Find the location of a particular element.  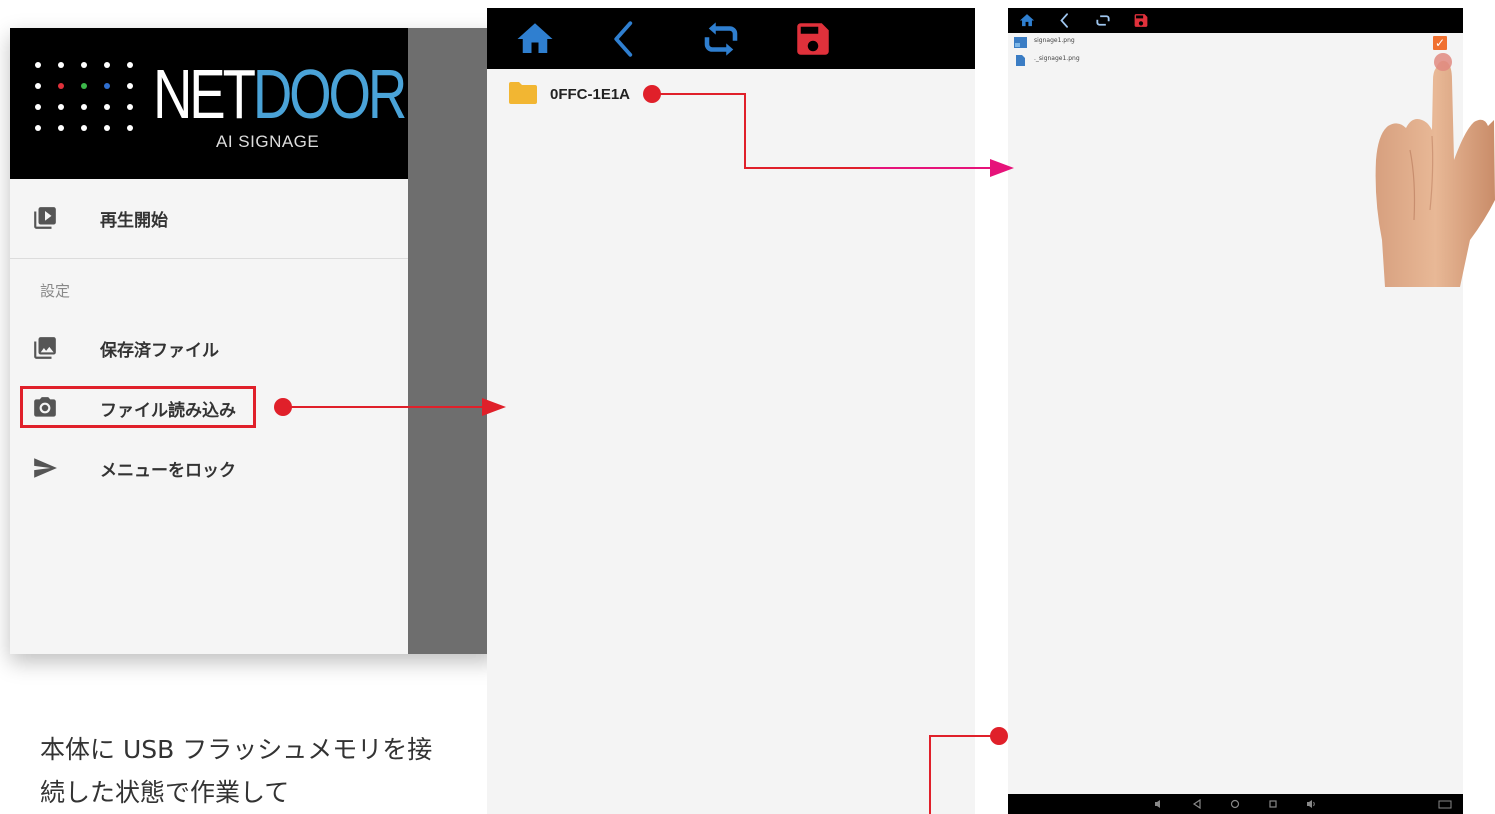

logo-door-text: DOOR is located at coordinates (329, 94).